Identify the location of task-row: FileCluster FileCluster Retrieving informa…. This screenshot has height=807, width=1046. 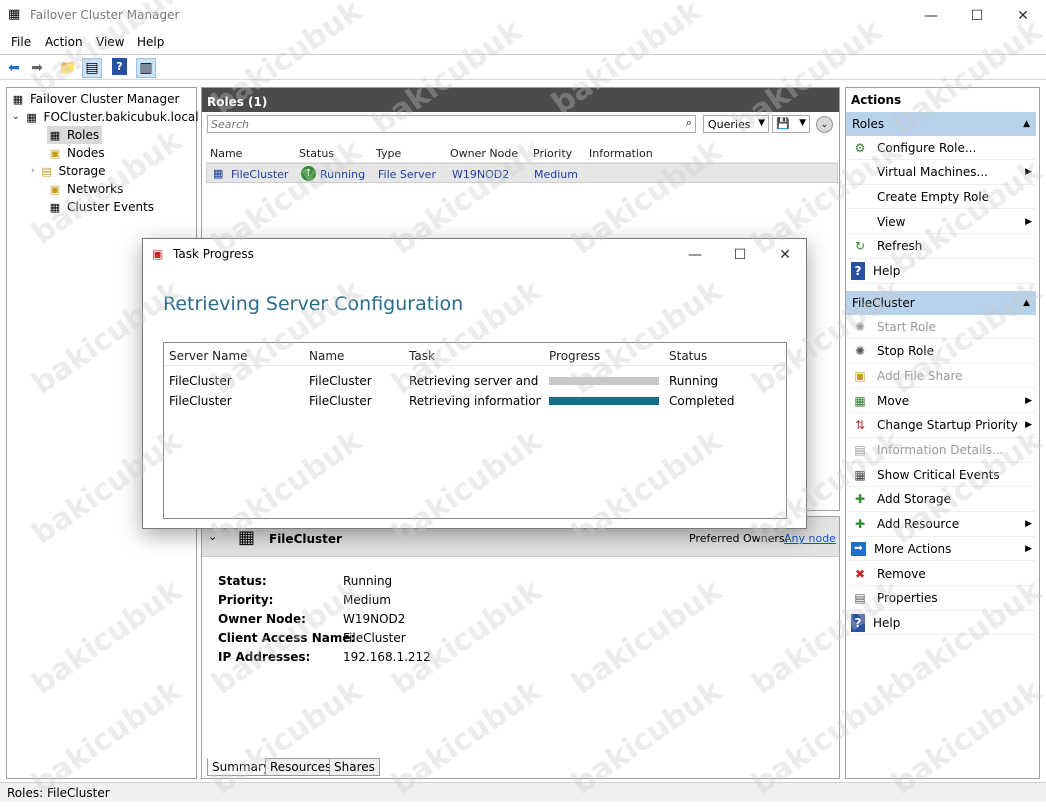
(475, 401).